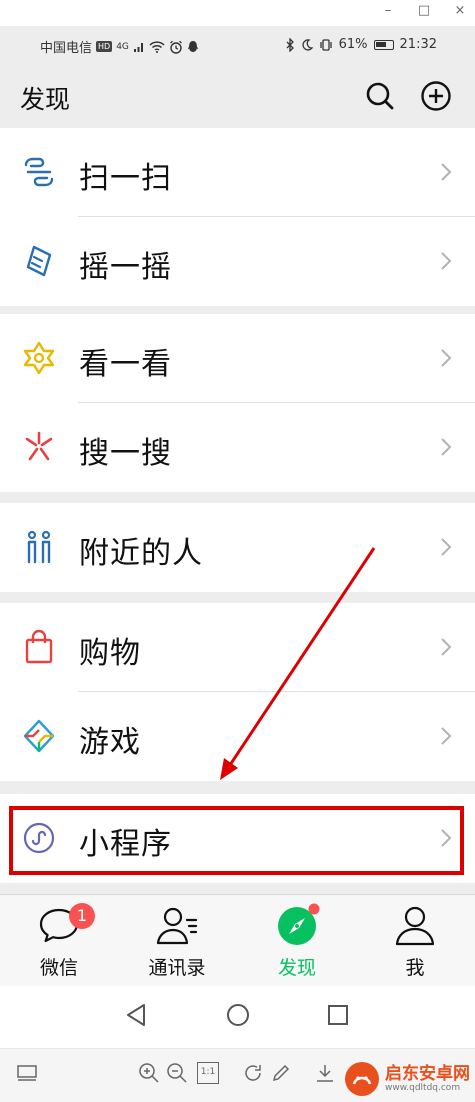 Image resolution: width=475 pixels, height=1102 pixels. I want to click on tab-bar: 1 微信 通讯录 发现 我, so click(237, 940).